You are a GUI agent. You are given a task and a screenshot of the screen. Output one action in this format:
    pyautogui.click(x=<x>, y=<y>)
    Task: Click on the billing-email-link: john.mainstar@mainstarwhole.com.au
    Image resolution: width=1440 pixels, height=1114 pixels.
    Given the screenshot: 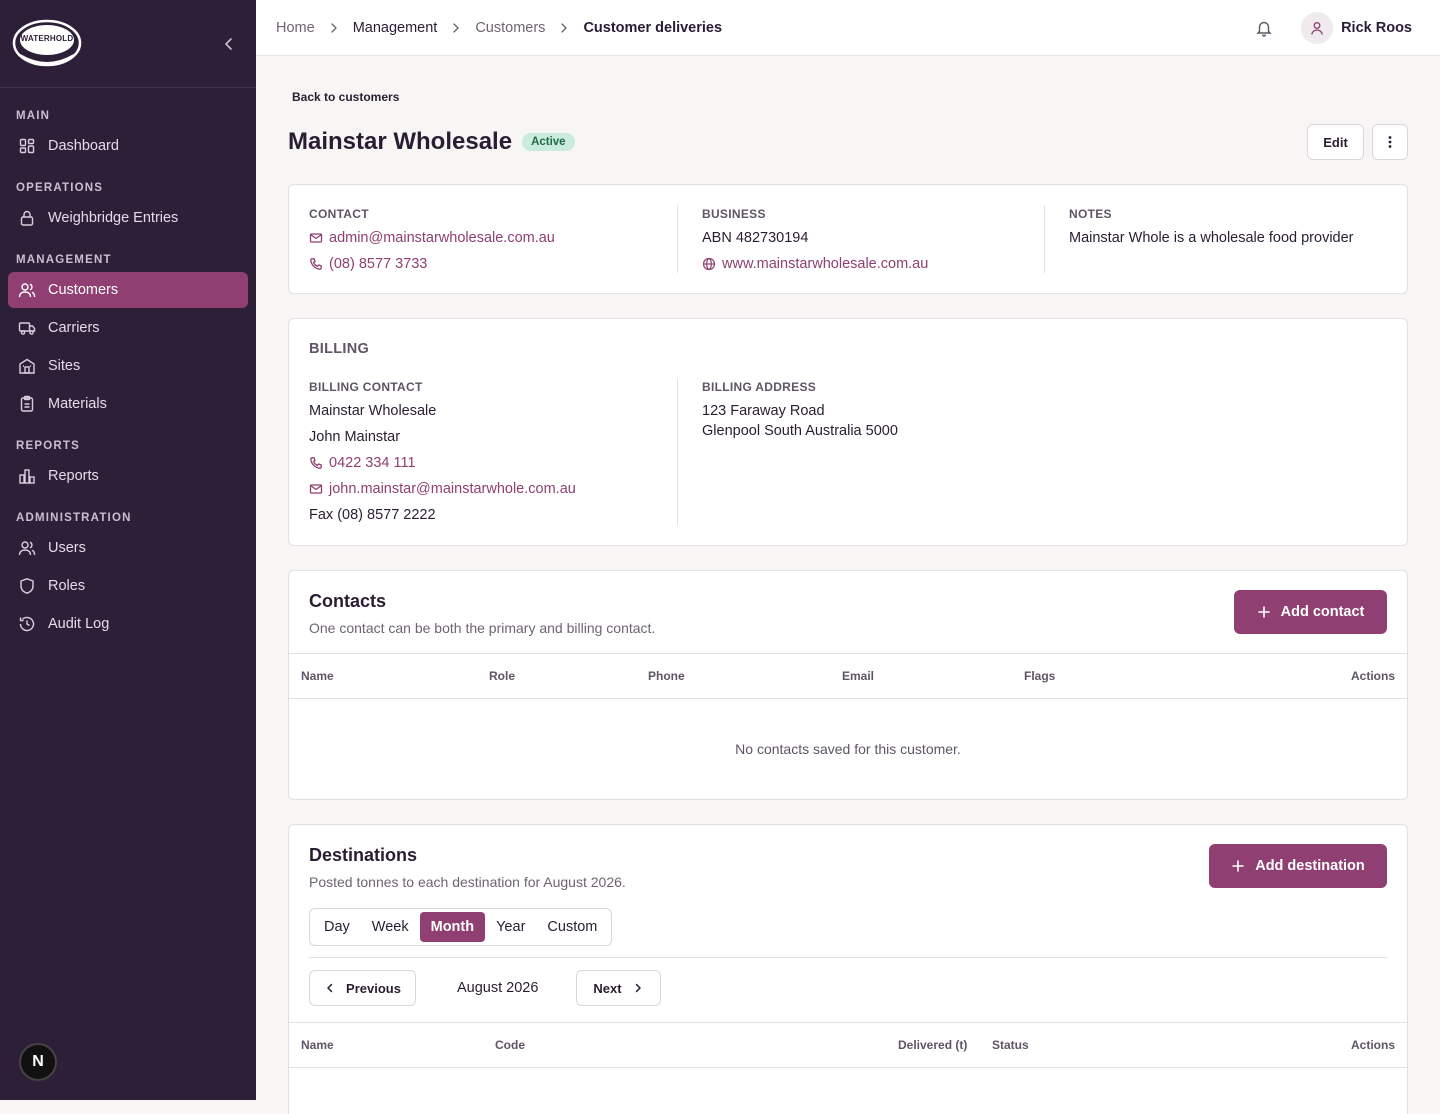 What is the action you would take?
    pyautogui.click(x=442, y=489)
    